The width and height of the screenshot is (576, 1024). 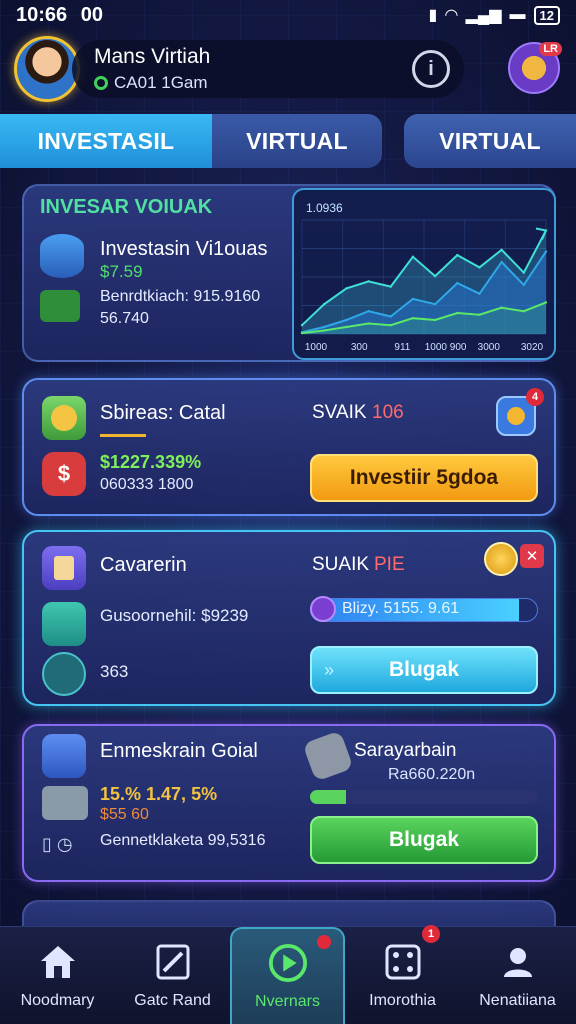 What do you see at coordinates (152, 83) in the screenshot?
I see `profile-subtitle-row: CA01 1Gam` at bounding box center [152, 83].